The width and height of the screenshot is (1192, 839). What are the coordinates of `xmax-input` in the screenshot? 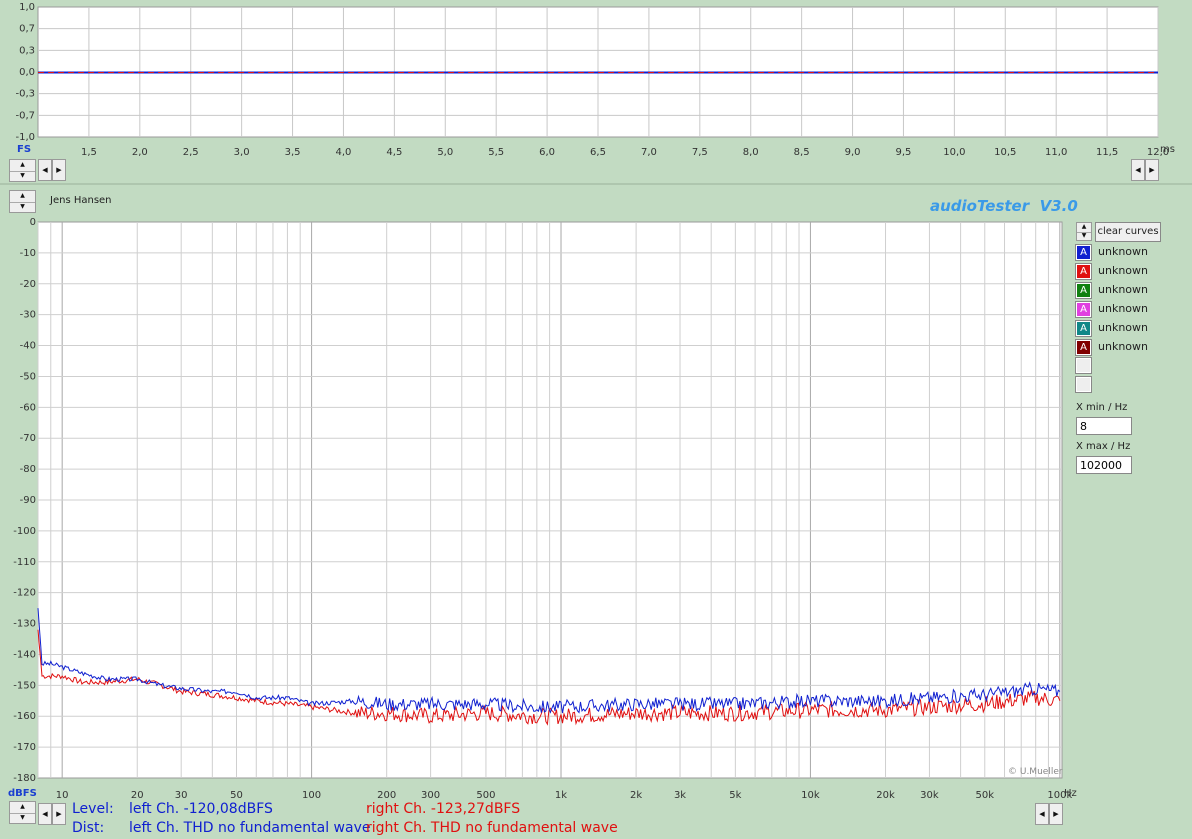 It's located at (1104, 465).